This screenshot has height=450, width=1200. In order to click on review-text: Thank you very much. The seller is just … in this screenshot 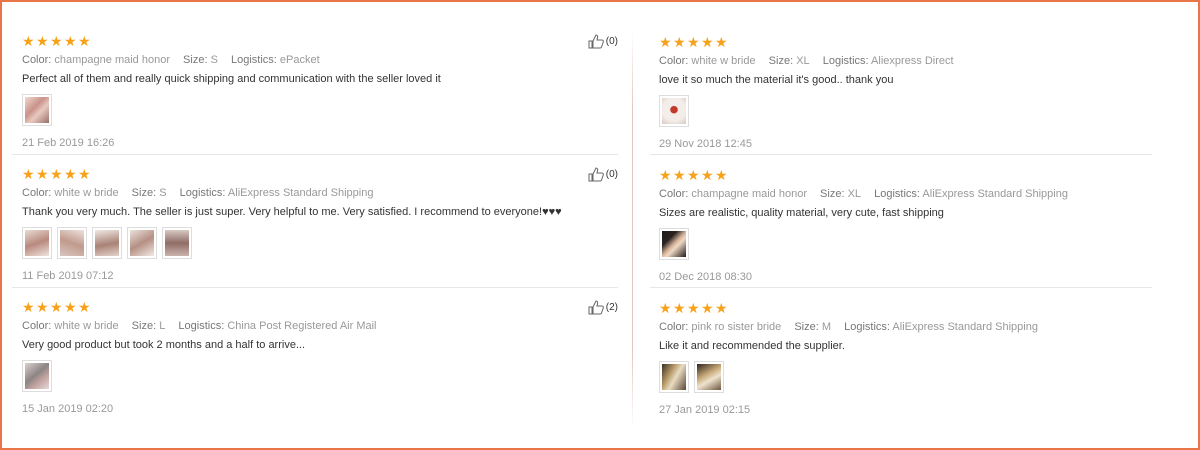, I will do `click(292, 212)`.